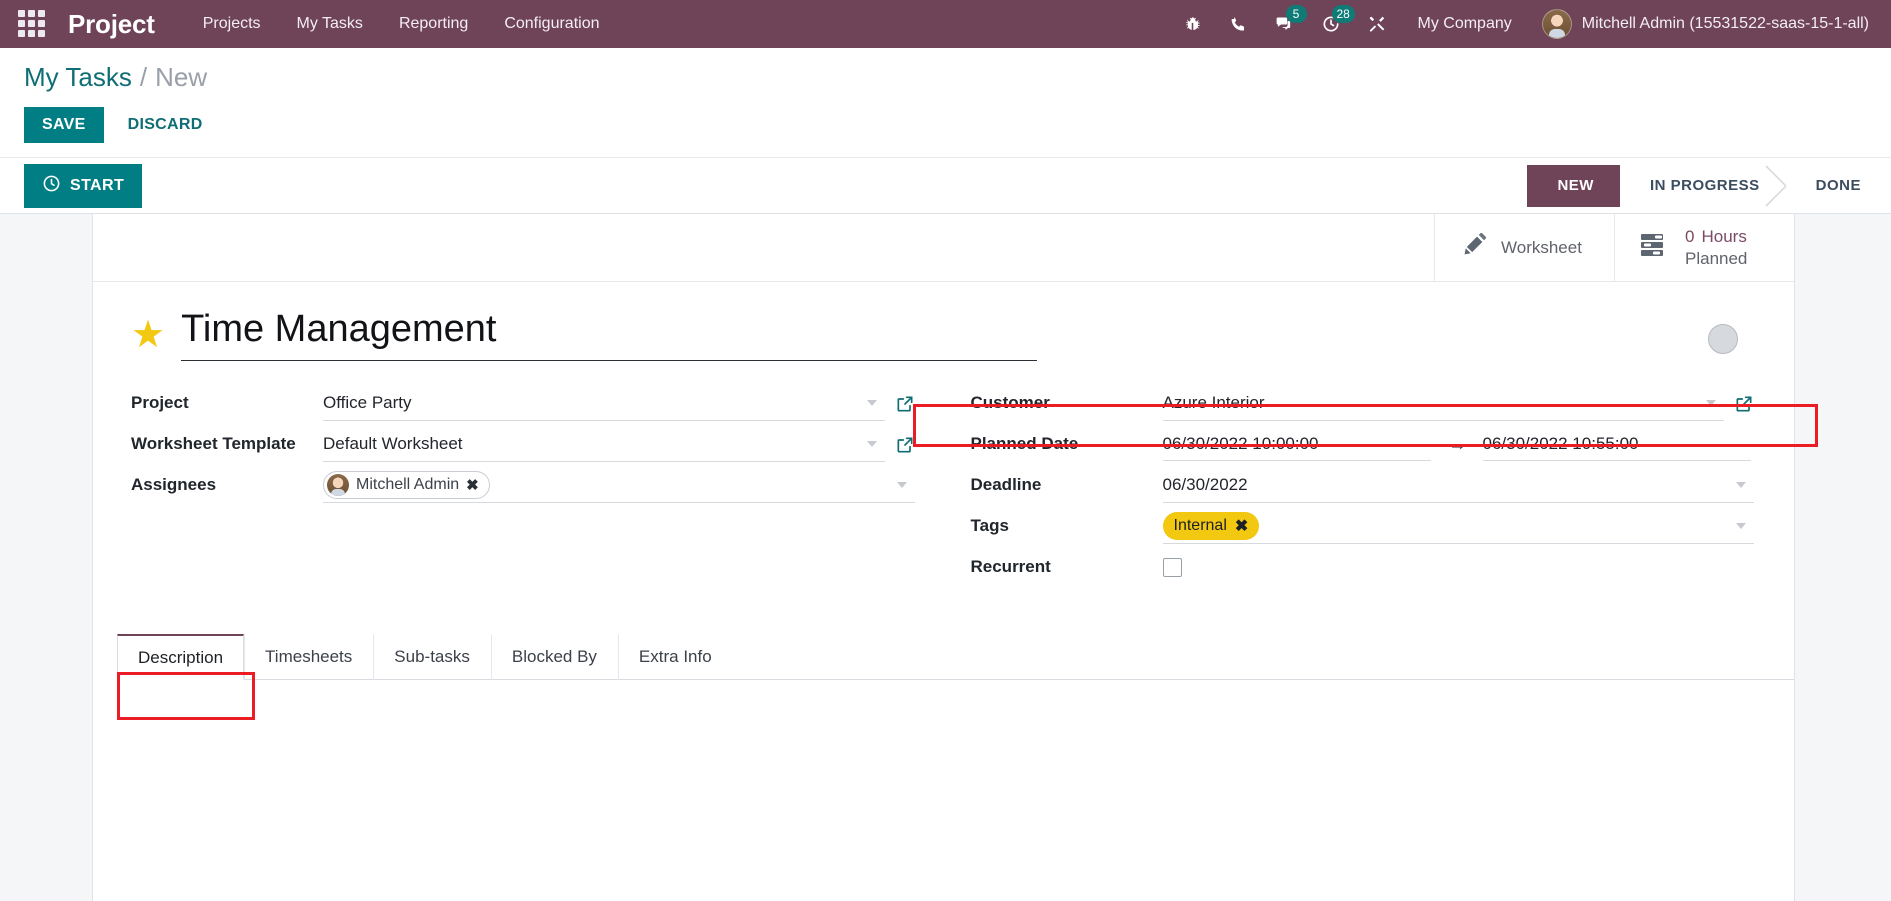 This screenshot has height=901, width=1891. I want to click on planned-date-end-input: 06/30/2022 10:55:00, so click(1616, 444).